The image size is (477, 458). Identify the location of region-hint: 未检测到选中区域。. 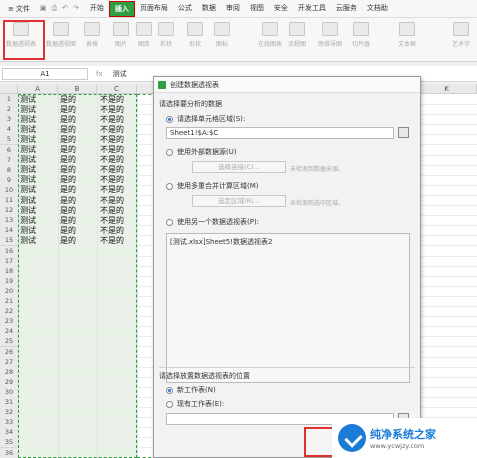
(317, 203).